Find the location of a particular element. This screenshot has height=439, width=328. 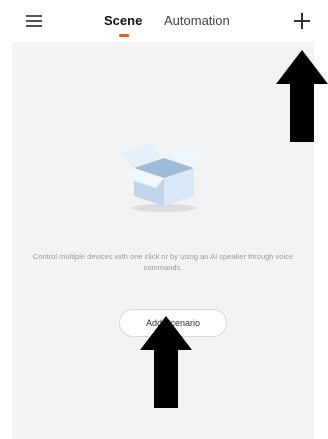

hamburger-menu-icon is located at coordinates (34, 21).